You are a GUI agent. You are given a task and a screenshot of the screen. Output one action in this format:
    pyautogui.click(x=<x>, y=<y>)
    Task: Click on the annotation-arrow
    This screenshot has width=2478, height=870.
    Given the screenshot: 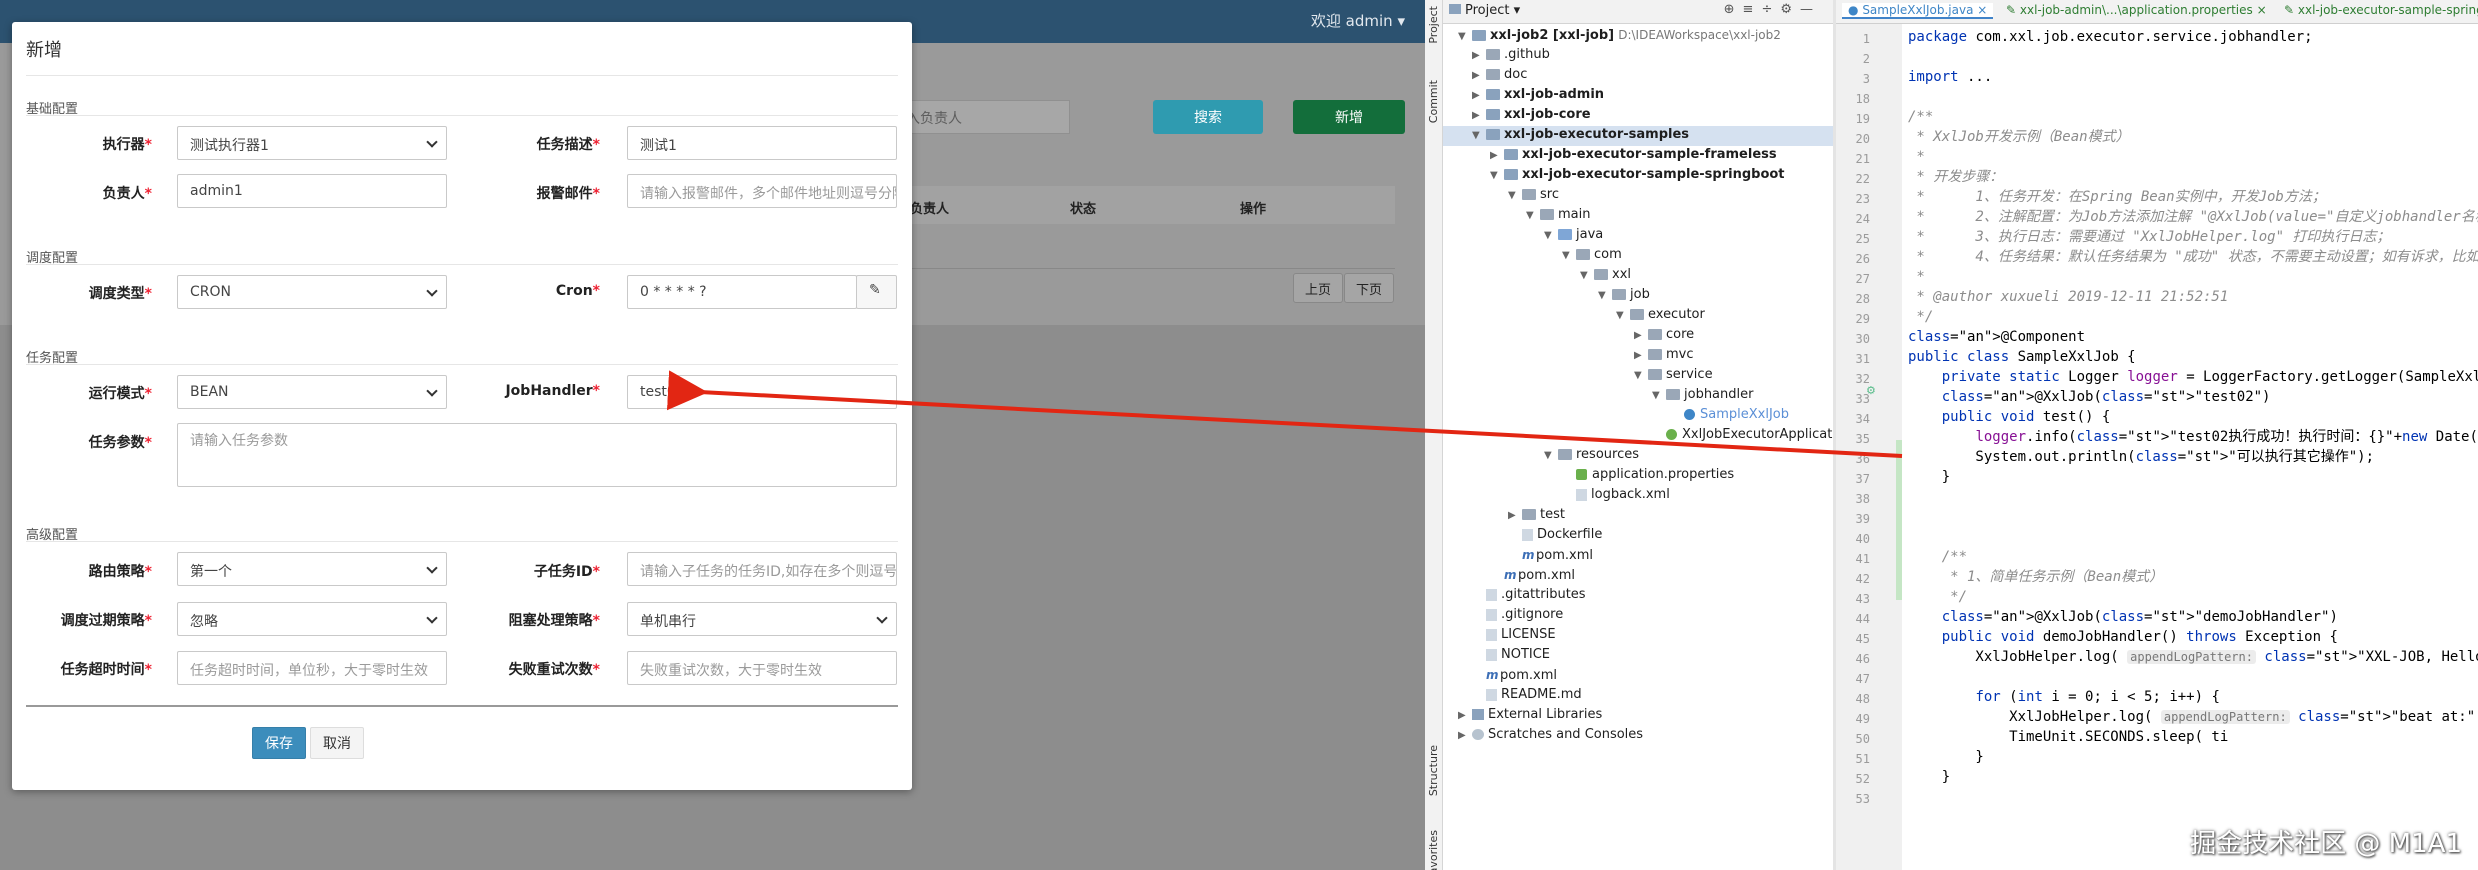 What is the action you would take?
    pyautogui.click(x=1284, y=414)
    